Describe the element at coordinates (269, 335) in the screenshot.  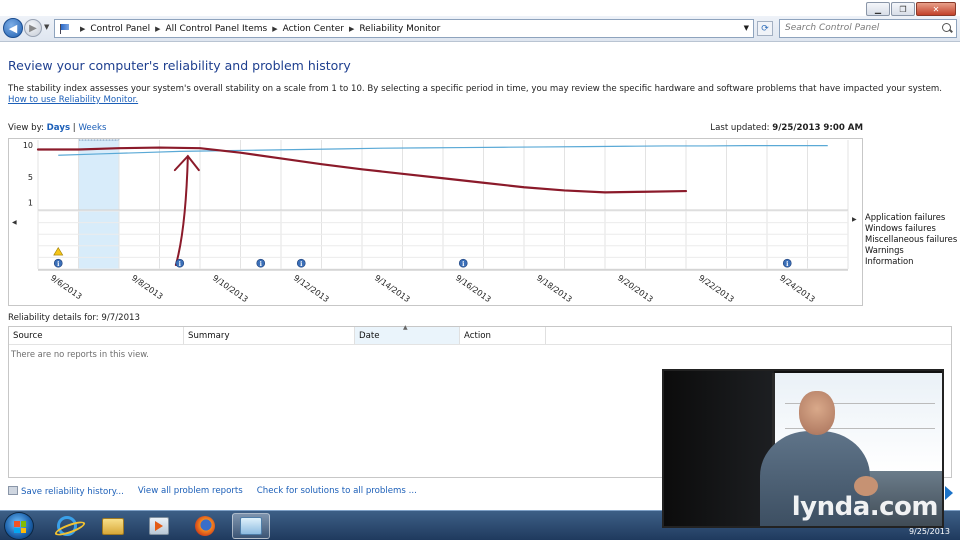
I see `column-summary: Summary` at that location.